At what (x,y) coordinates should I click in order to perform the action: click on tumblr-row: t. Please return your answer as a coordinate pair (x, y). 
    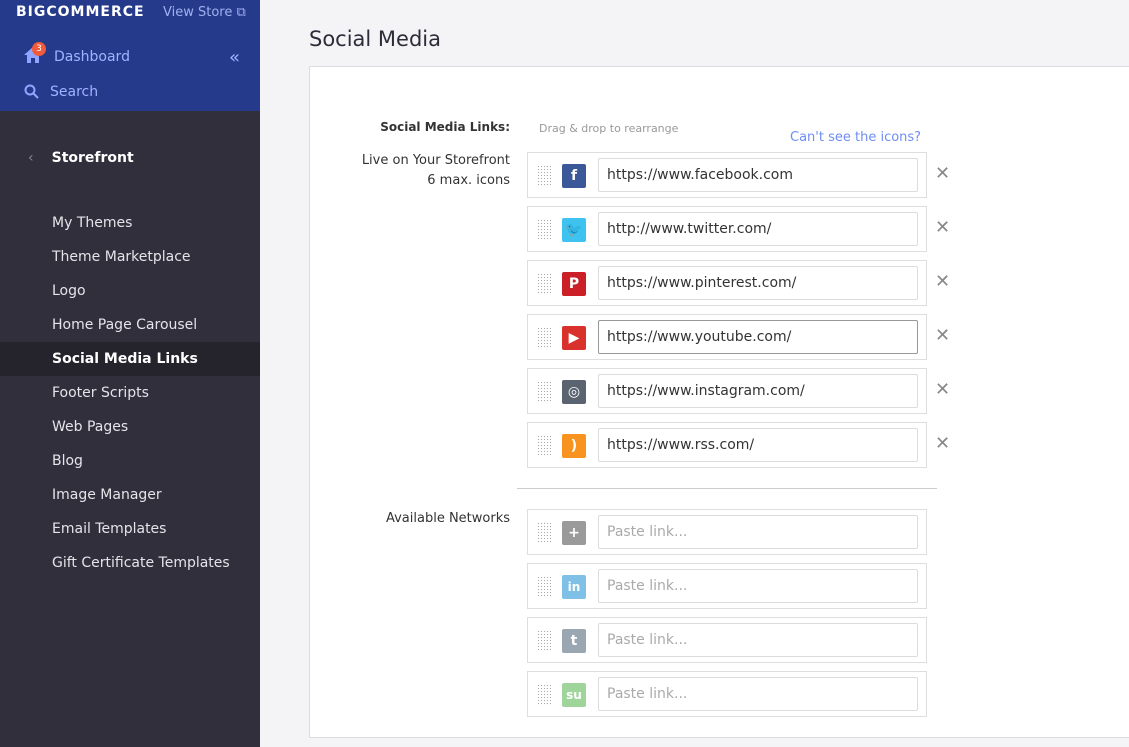
    Looking at the image, I should click on (727, 640).